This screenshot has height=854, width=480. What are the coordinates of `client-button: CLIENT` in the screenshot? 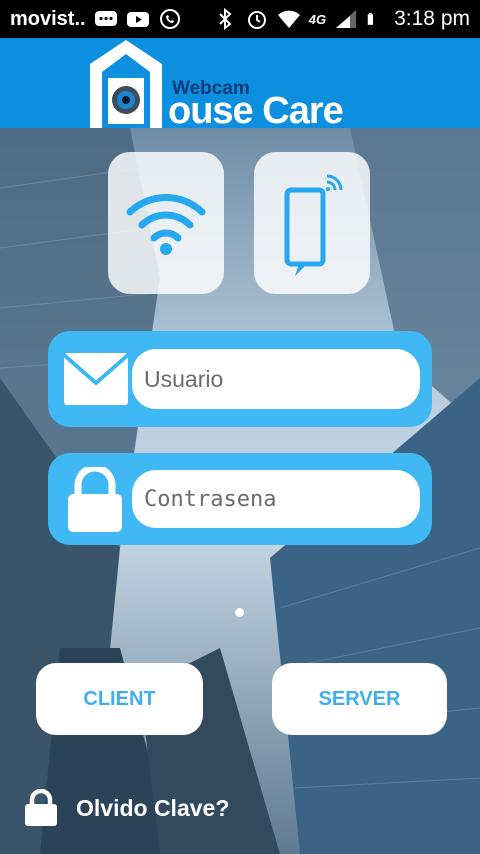 It's located at (119, 699).